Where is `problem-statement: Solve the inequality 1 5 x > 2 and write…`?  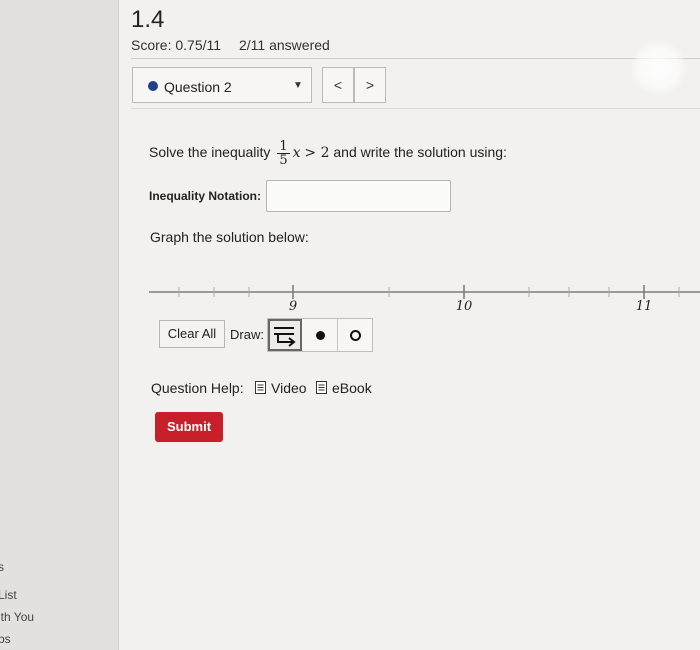
problem-statement: Solve the inequality 1 5 x > 2 and write… is located at coordinates (328, 153).